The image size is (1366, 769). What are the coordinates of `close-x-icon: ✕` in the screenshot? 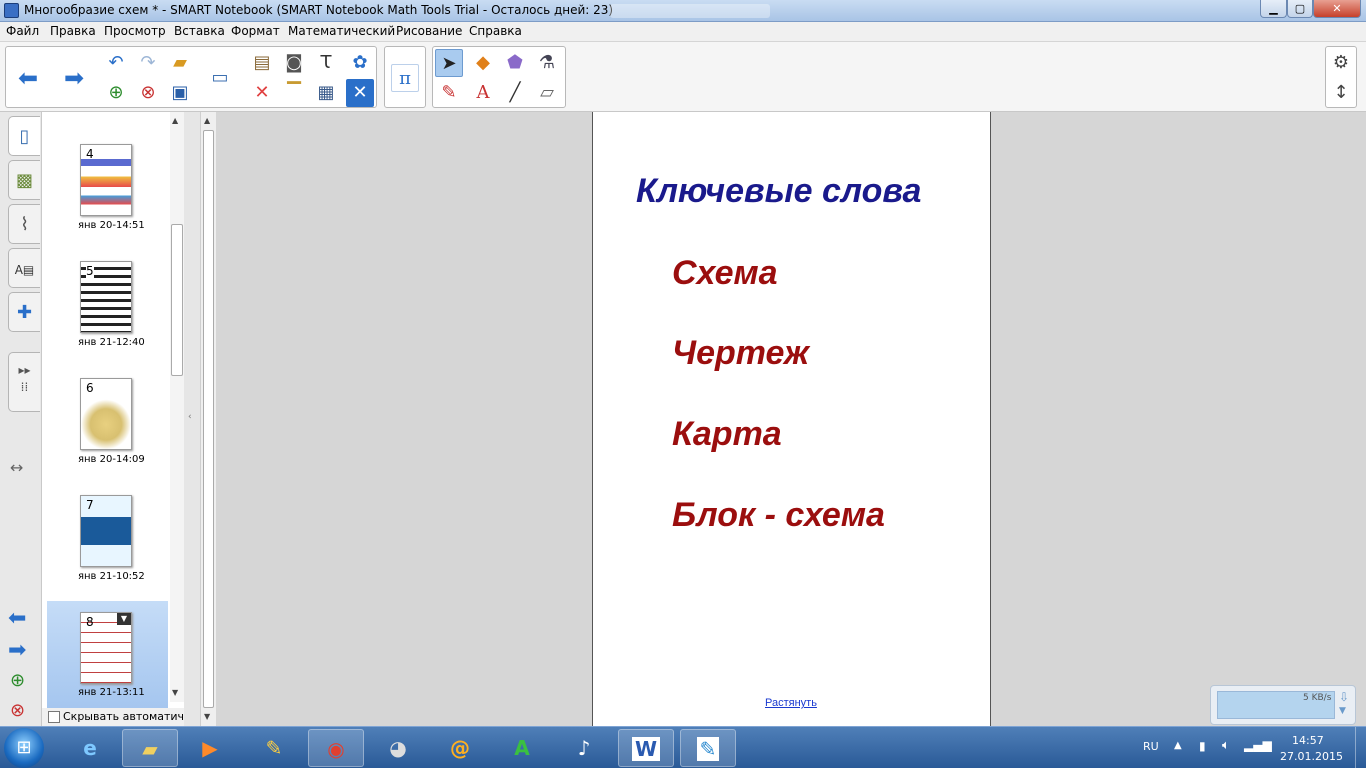 It's located at (360, 93).